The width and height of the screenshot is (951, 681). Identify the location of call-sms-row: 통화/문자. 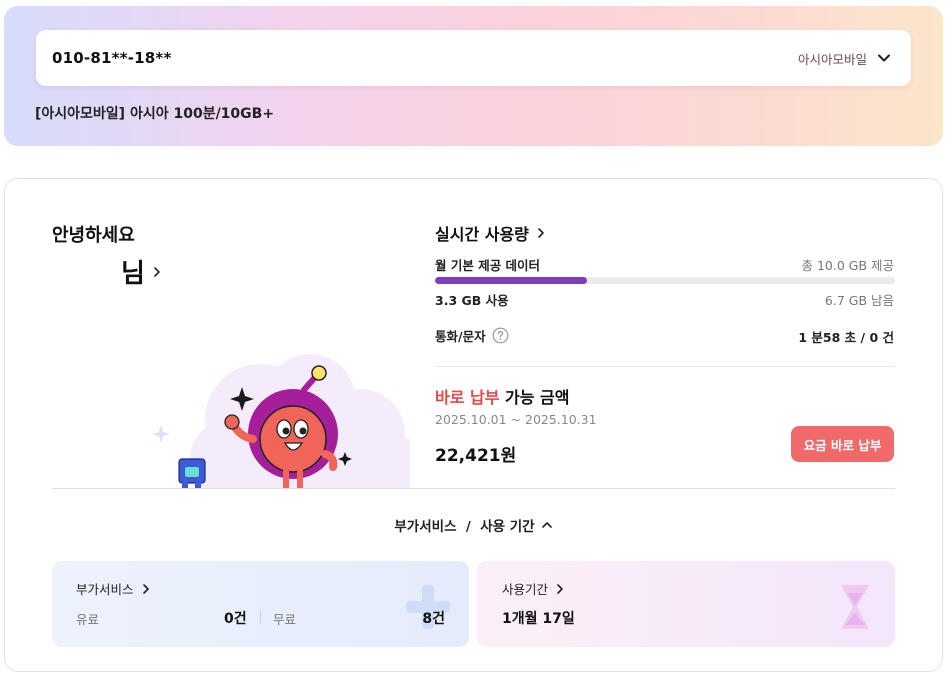
(472, 335).